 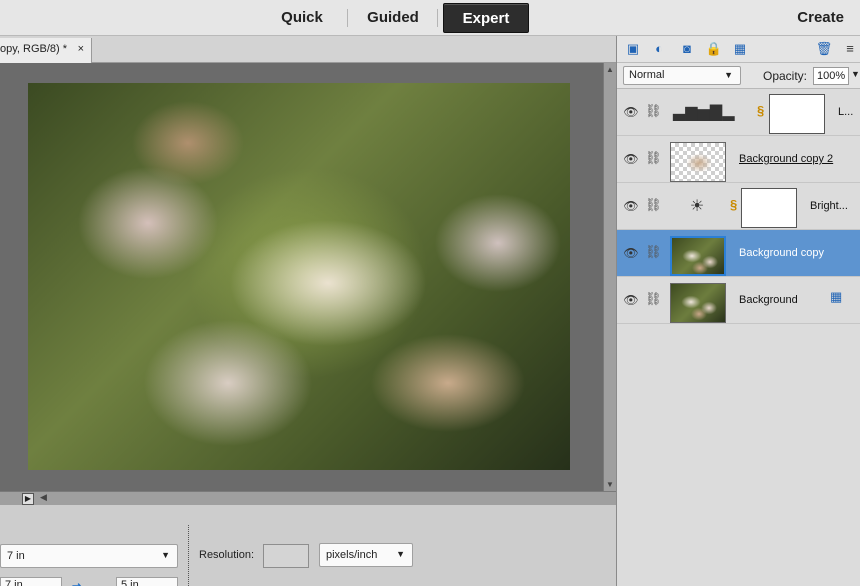 I want to click on panel-menu-icon: ≡, so click(x=850, y=49).